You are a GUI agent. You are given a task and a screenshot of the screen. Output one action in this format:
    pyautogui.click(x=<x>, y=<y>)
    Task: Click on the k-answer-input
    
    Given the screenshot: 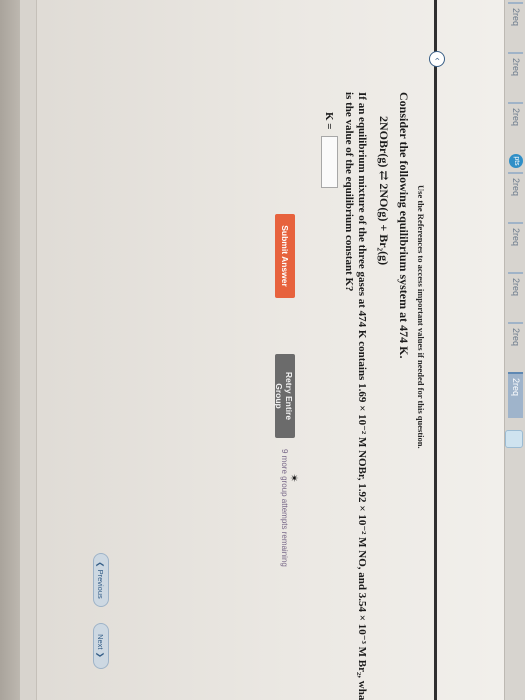 What is the action you would take?
    pyautogui.click(x=329, y=162)
    